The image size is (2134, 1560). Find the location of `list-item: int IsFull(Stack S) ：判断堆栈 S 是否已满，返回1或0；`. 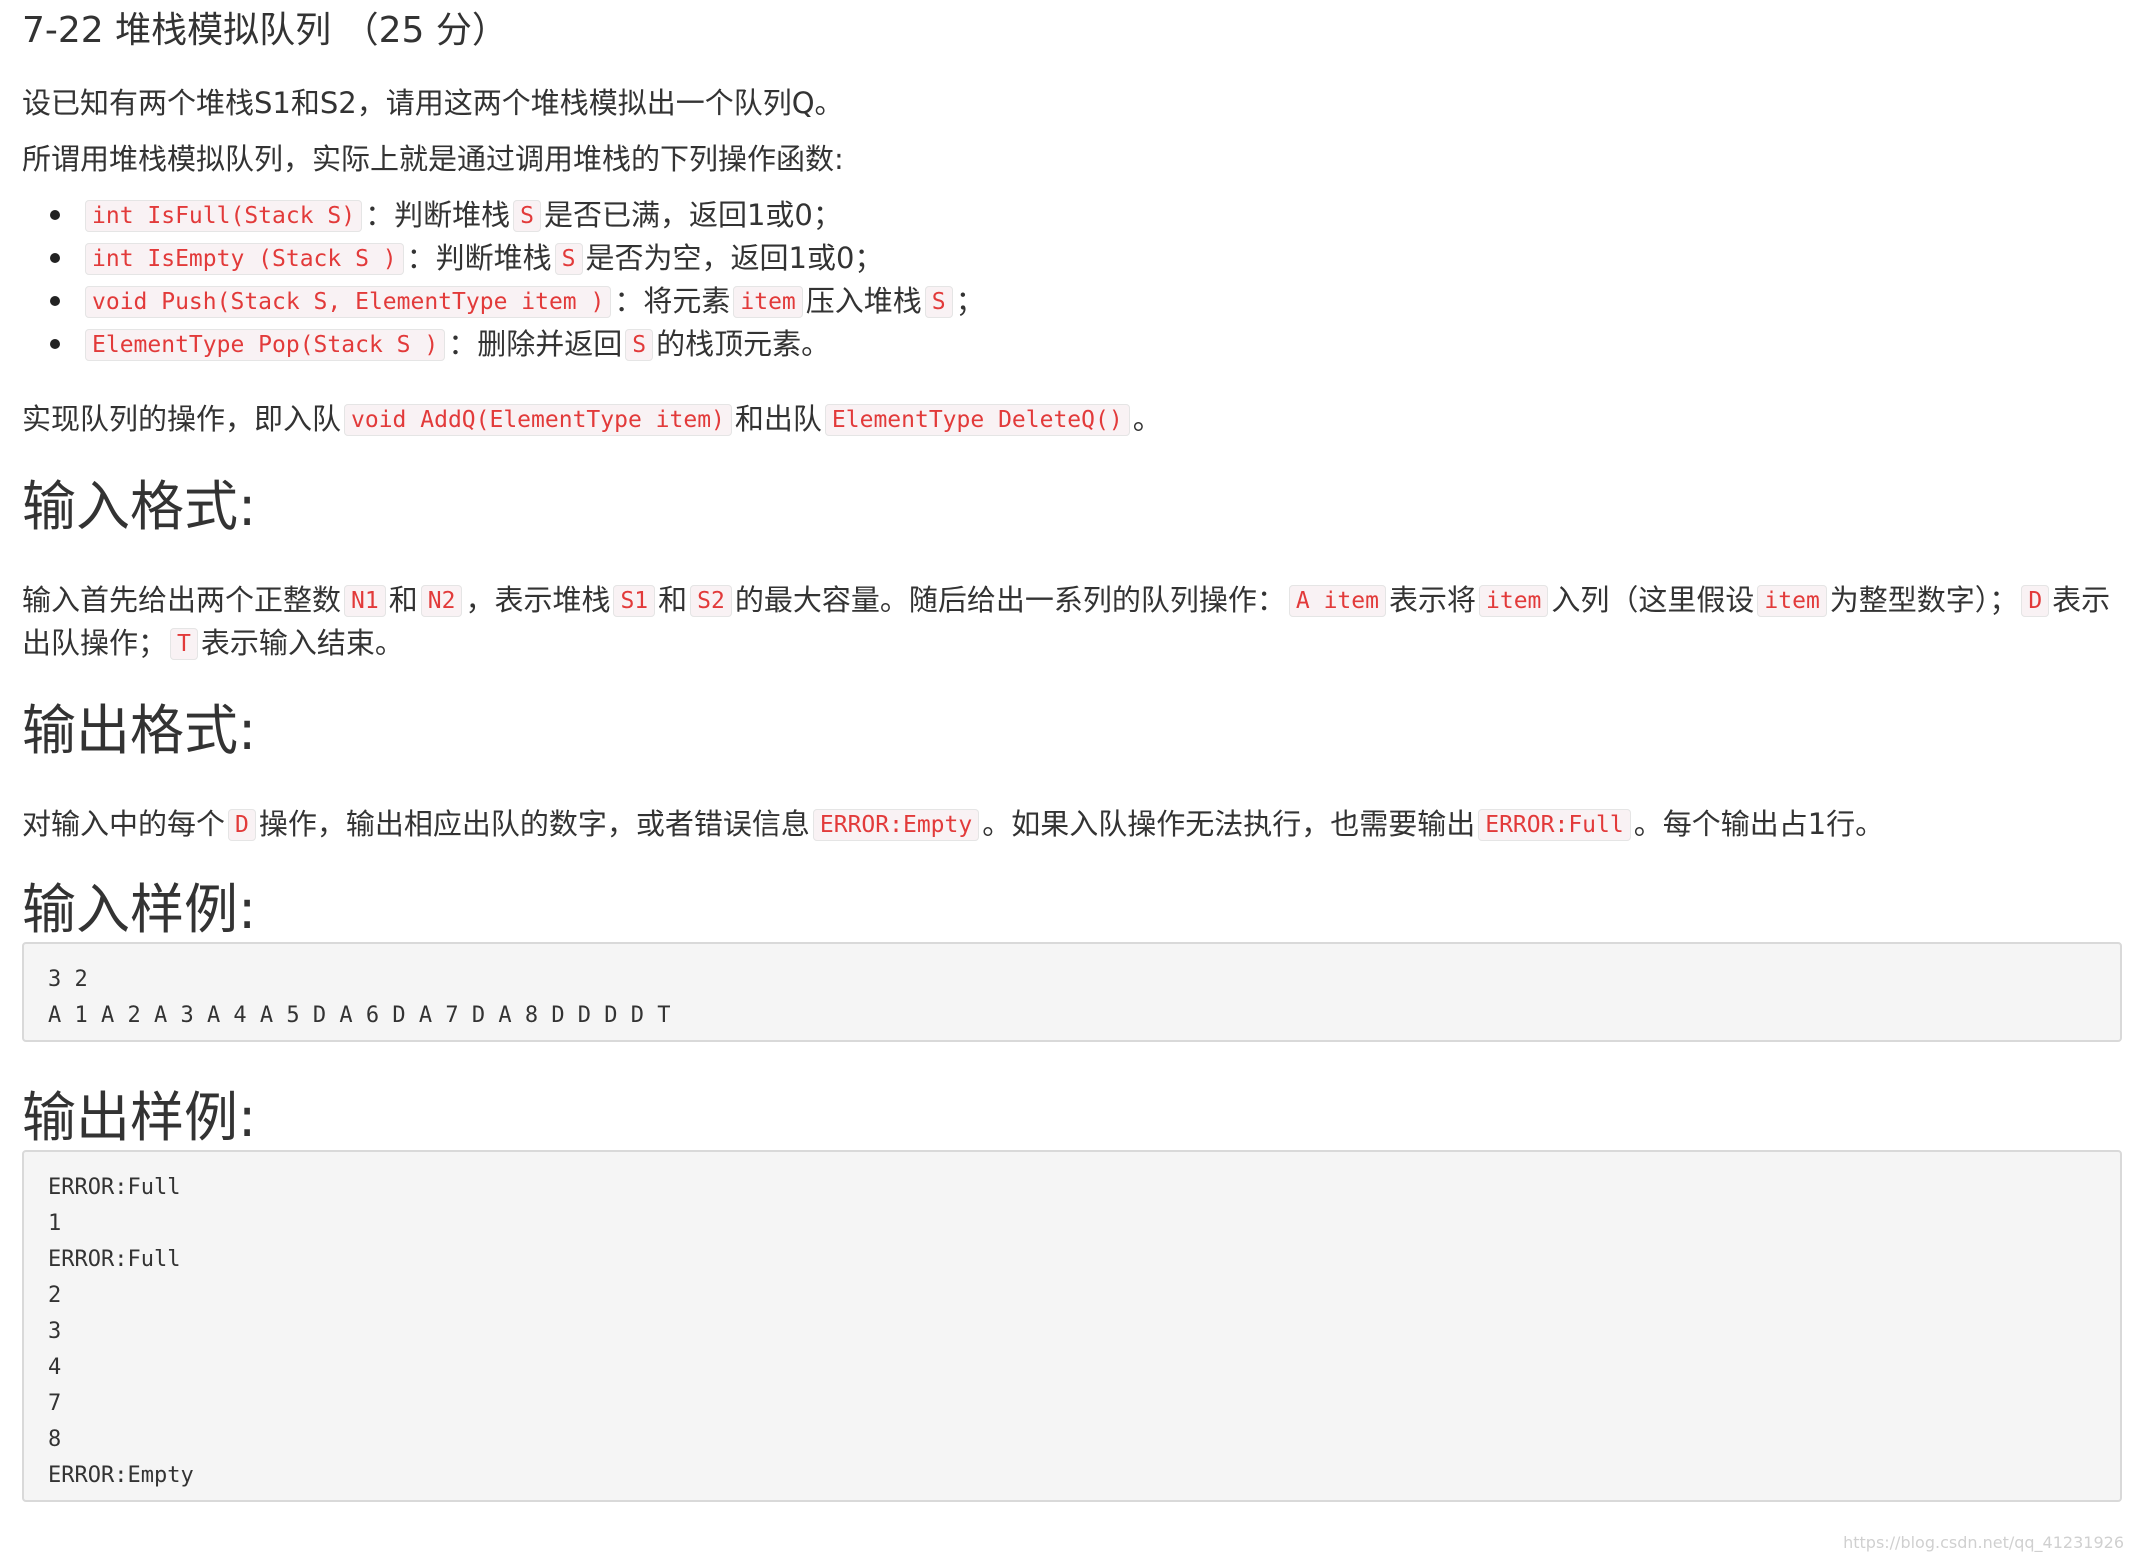

list-item: int IsFull(Stack S) ：判断堆栈 S 是否已满，返回1或0； is located at coordinates (1092, 215).